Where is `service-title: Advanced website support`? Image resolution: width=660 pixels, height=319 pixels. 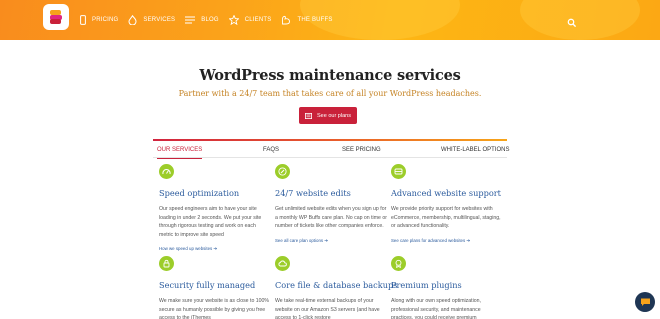 service-title: Advanced website support is located at coordinates (446, 193).